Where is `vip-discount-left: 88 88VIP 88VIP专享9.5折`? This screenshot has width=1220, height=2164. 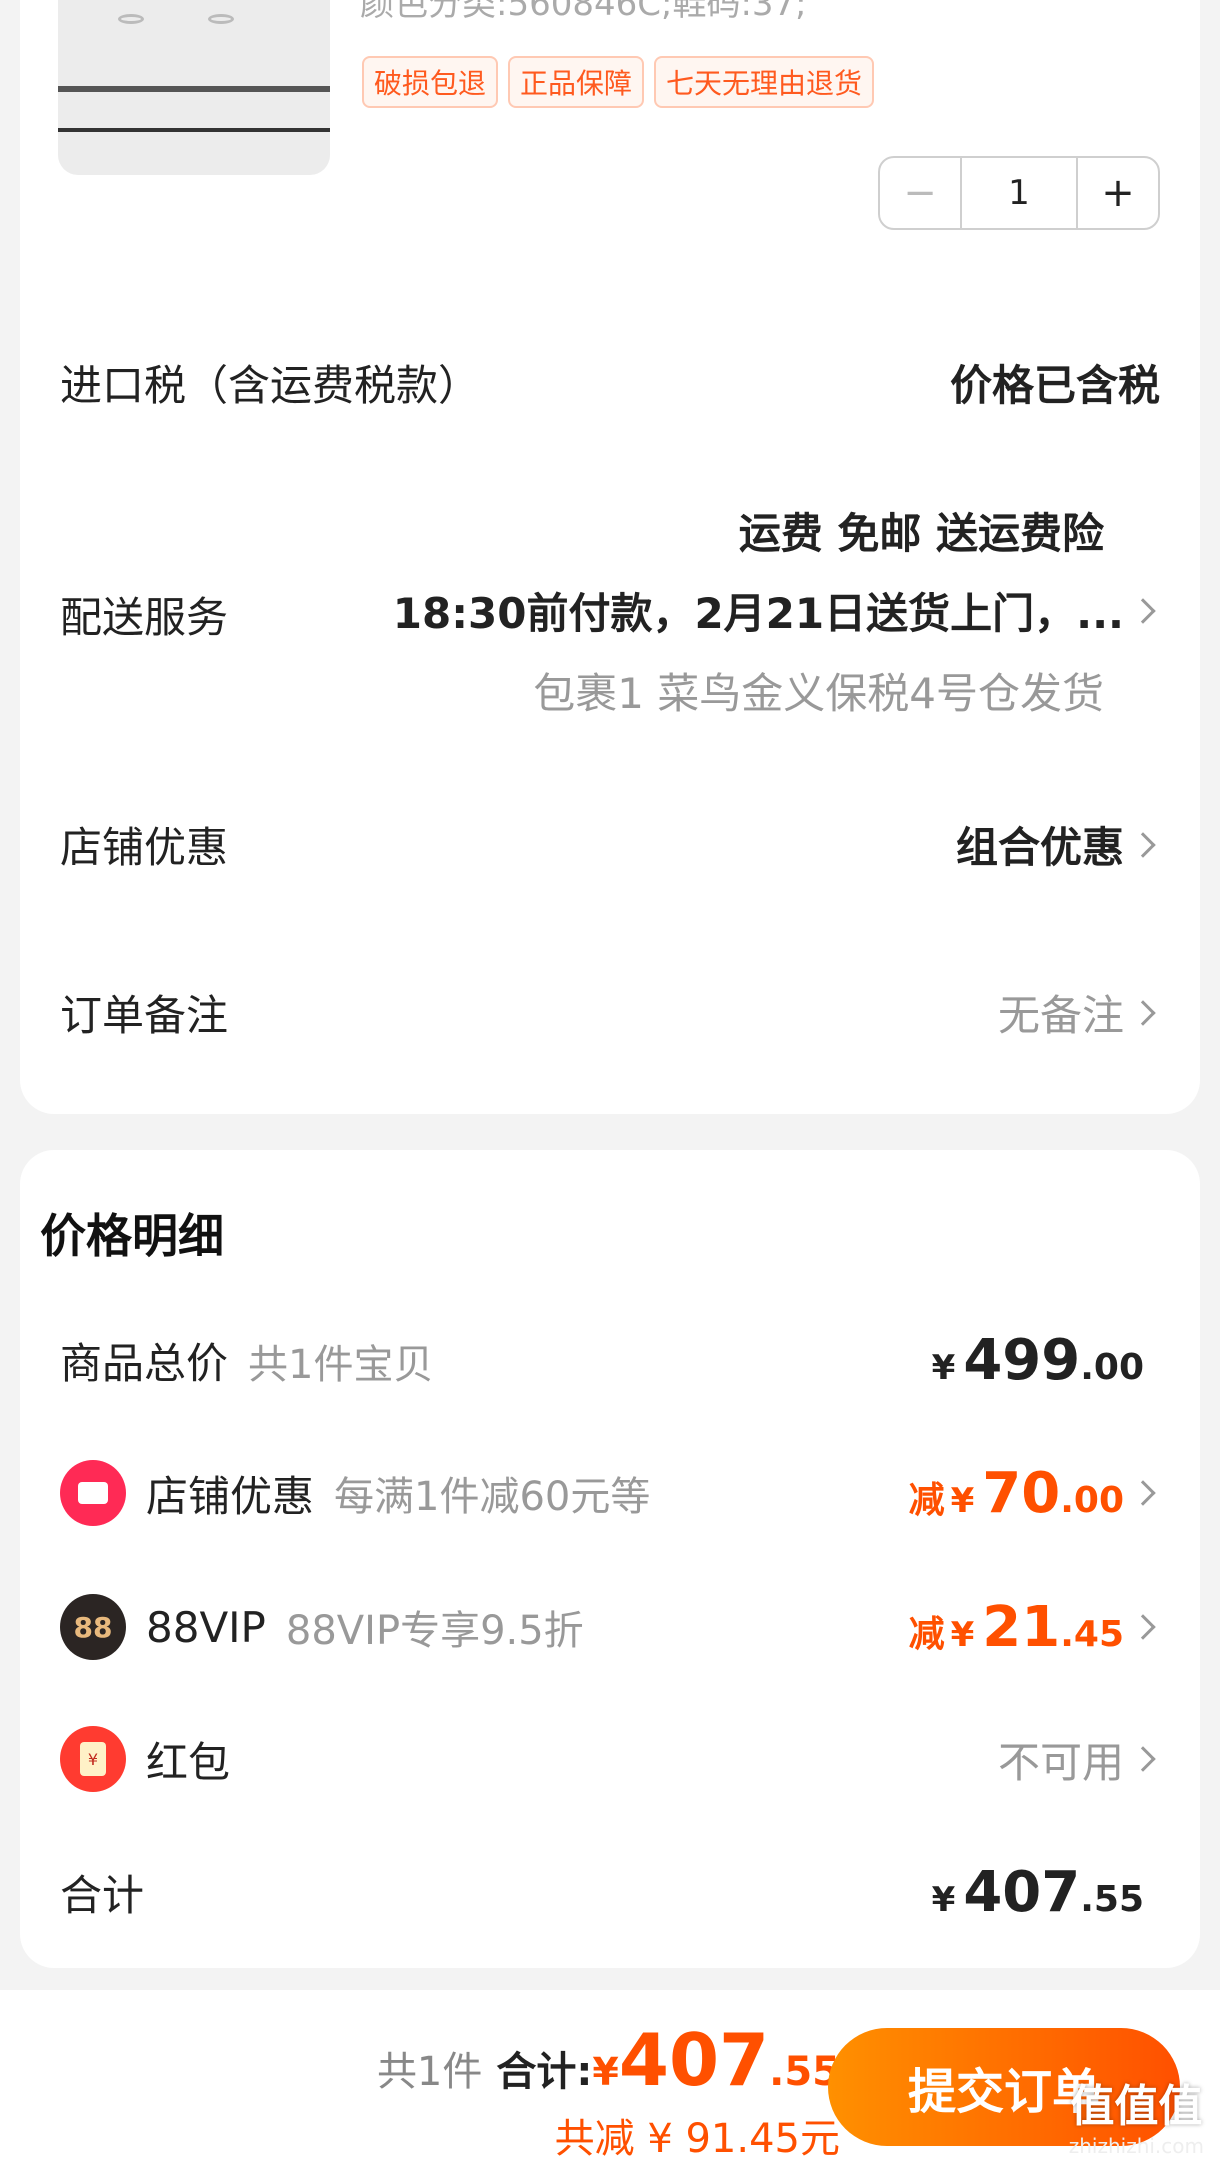 vip-discount-left: 88 88VIP 88VIP专享9.5折 is located at coordinates (322, 1627).